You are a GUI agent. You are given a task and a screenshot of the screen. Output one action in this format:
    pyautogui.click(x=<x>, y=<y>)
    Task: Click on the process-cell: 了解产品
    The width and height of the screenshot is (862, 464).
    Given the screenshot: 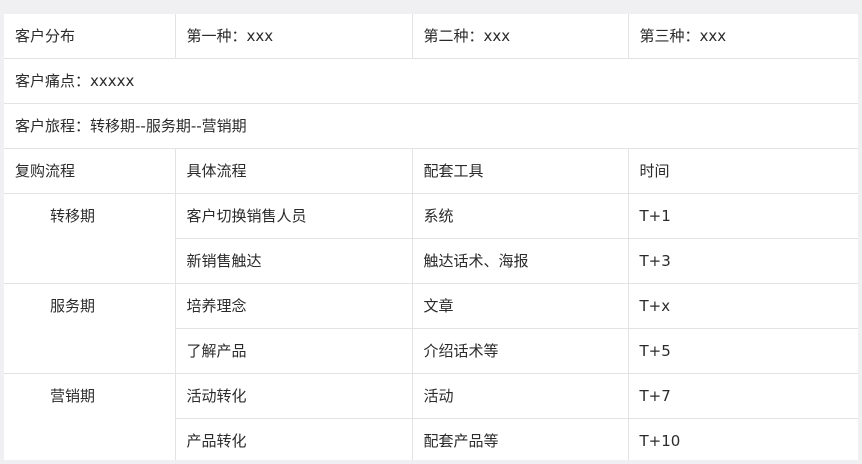 What is the action you would take?
    pyautogui.click(x=294, y=351)
    